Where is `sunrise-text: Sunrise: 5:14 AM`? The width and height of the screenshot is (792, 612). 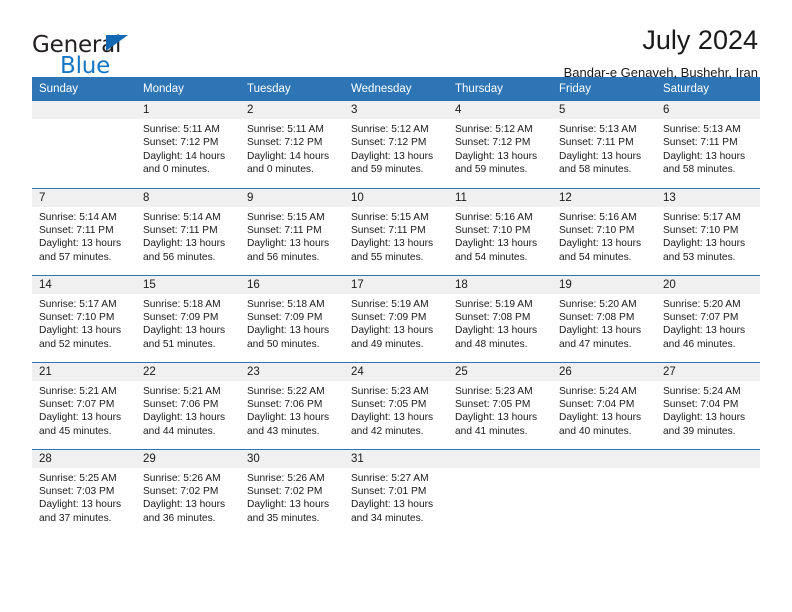 sunrise-text: Sunrise: 5:14 AM is located at coordinates (78, 217).